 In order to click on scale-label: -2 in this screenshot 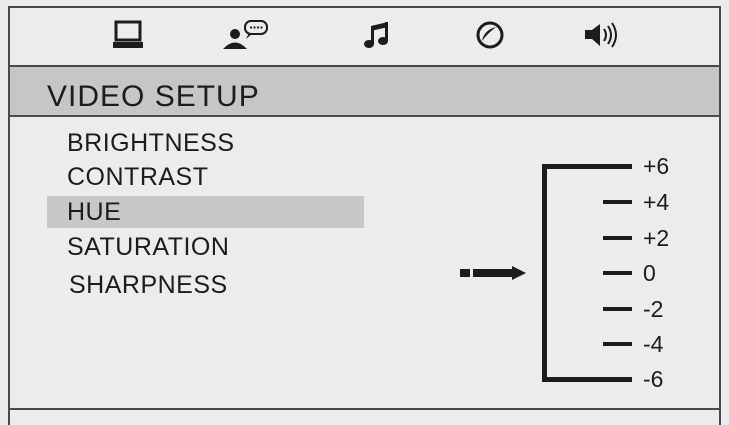, I will do `click(653, 309)`.